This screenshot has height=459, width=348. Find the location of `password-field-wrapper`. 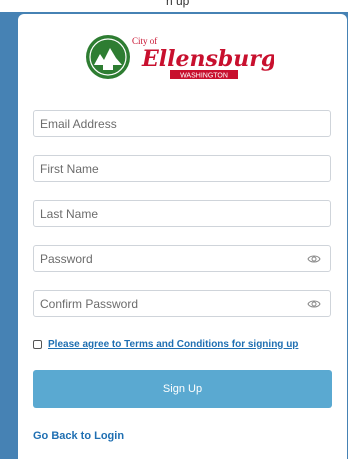

password-field-wrapper is located at coordinates (182, 258).